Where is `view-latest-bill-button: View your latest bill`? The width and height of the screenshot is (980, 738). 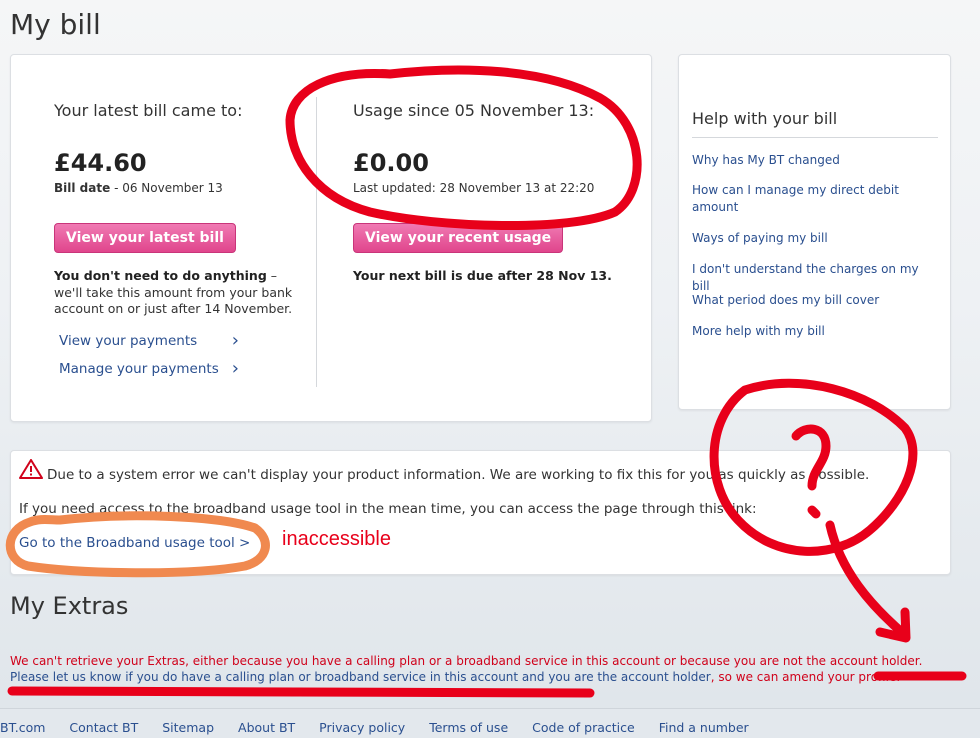 view-latest-bill-button: View your latest bill is located at coordinates (145, 238).